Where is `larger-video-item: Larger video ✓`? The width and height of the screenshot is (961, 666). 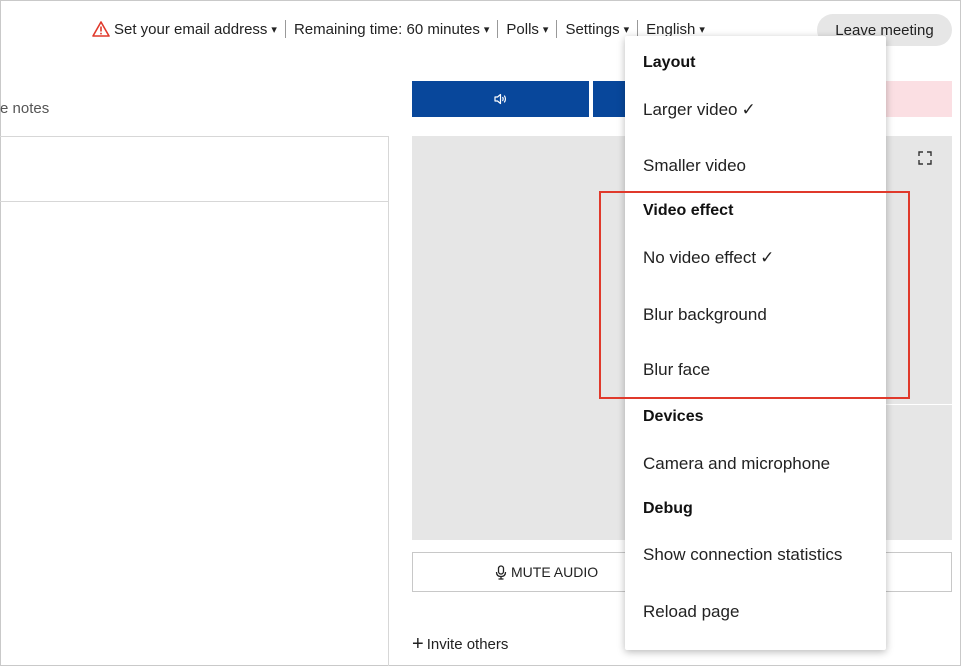 larger-video-item: Larger video ✓ is located at coordinates (699, 110).